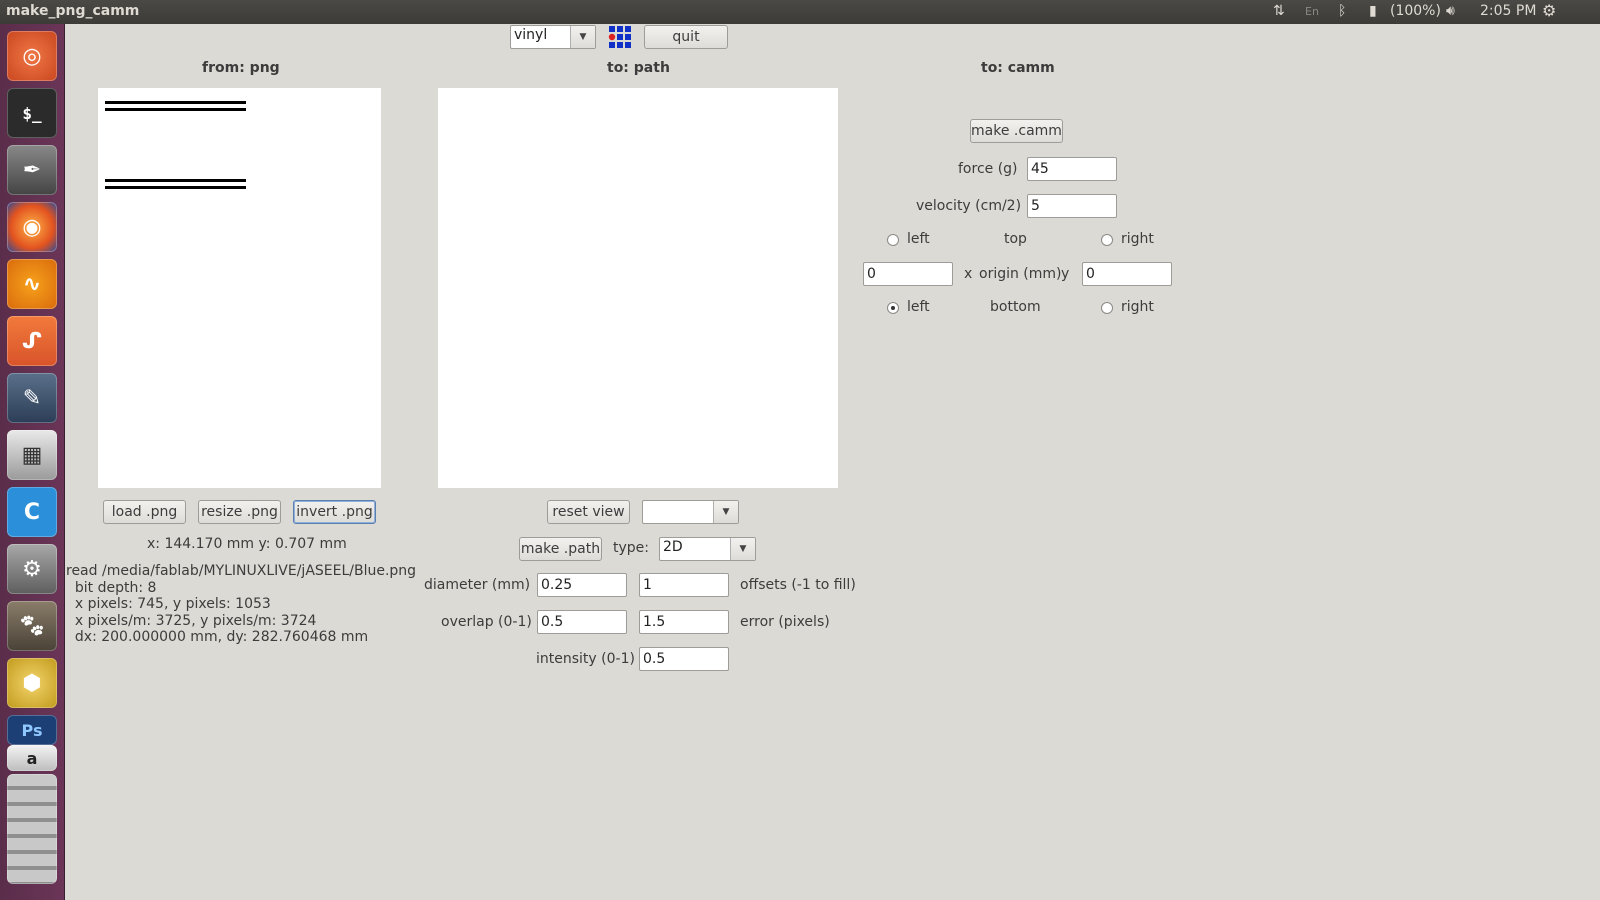  I want to click on error-input: 1.5, so click(684, 622).